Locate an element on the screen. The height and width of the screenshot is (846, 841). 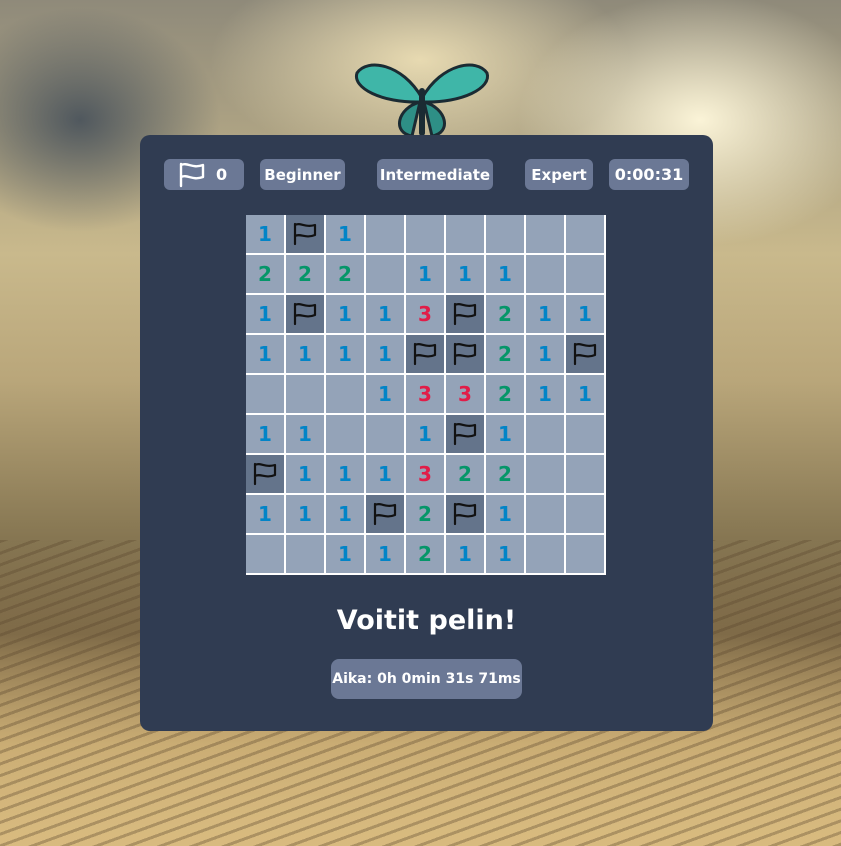
flag-counter: 0 is located at coordinates (204, 174).